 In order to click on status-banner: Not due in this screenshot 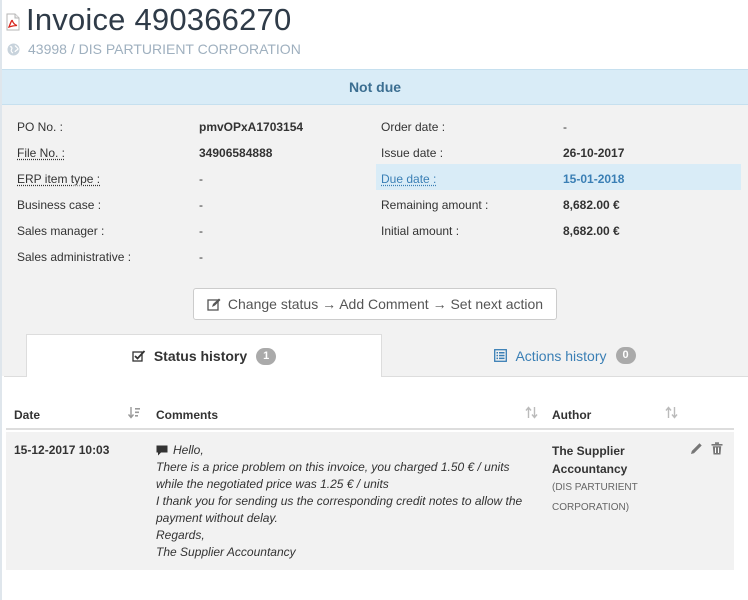, I will do `click(375, 87)`.